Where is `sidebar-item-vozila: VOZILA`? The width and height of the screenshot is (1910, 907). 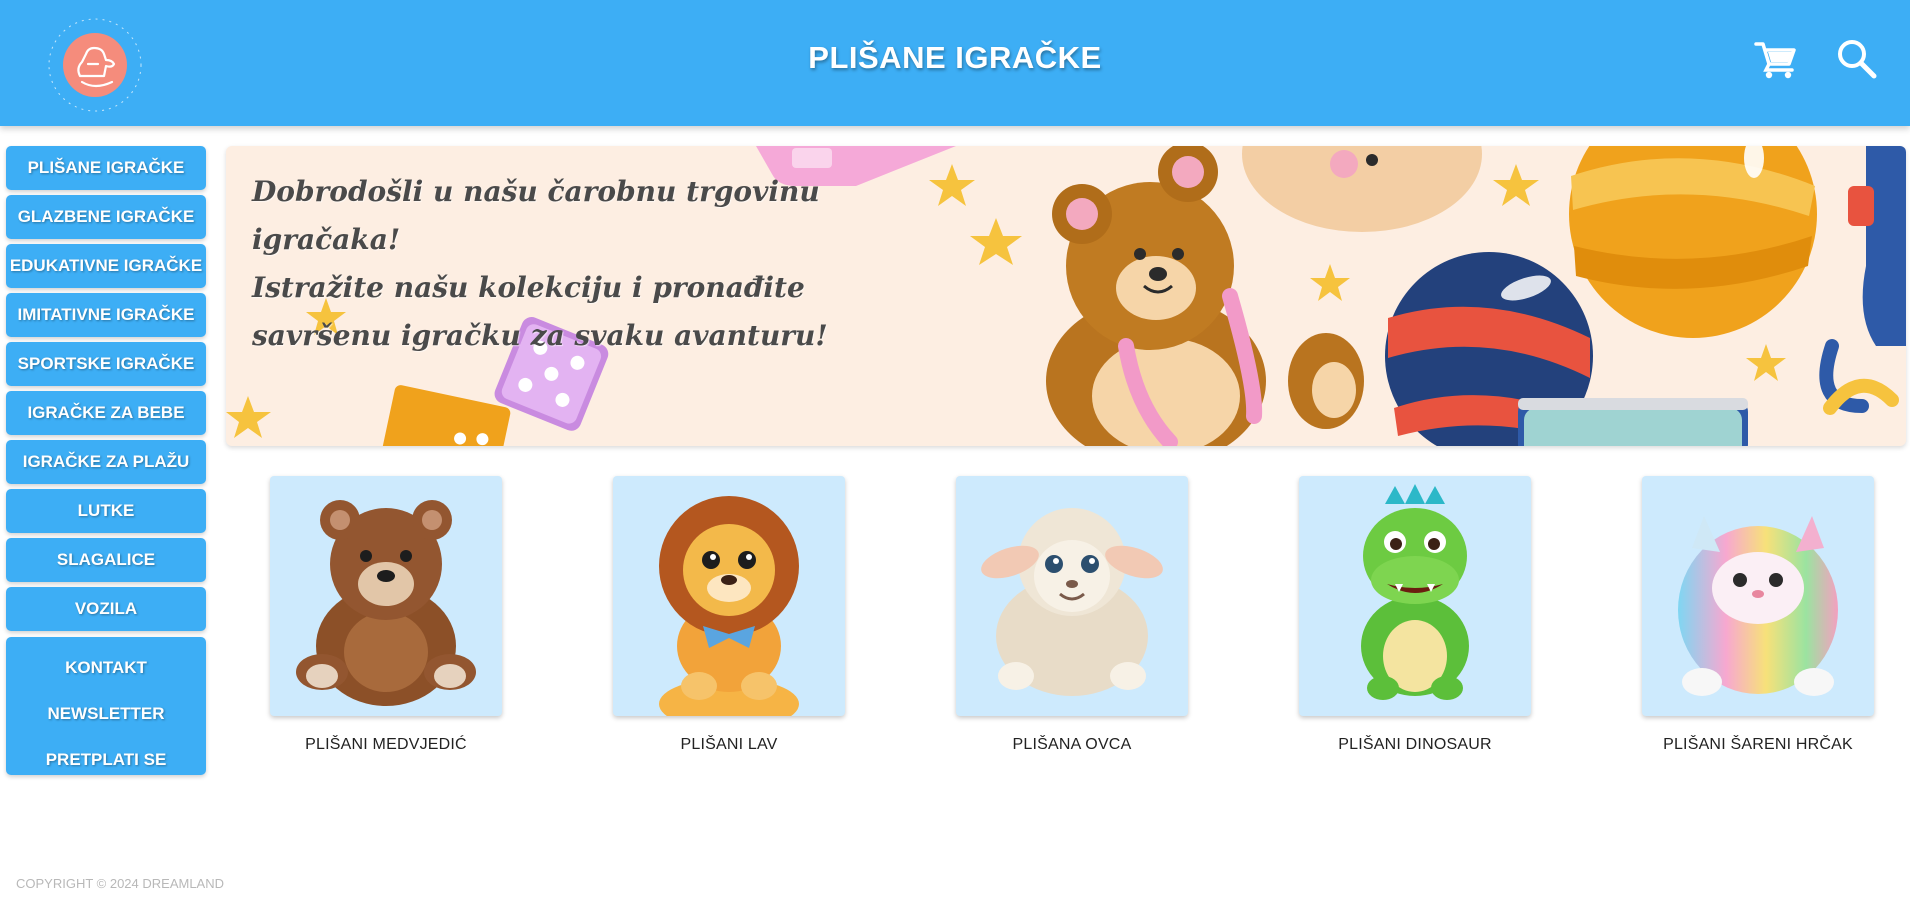
sidebar-item-vozila: VOZILA is located at coordinates (106, 609).